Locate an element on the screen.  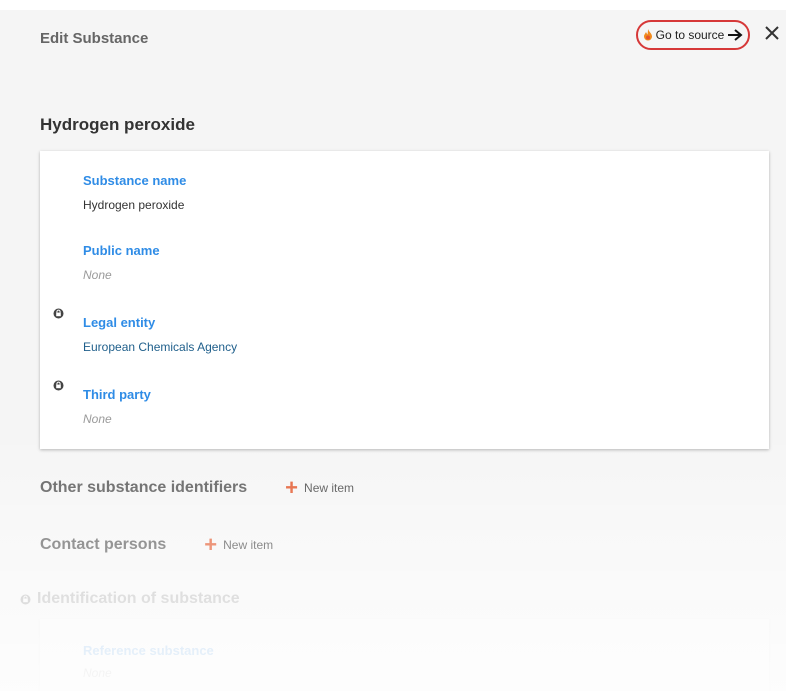
field-label: Third party is located at coordinates (117, 394).